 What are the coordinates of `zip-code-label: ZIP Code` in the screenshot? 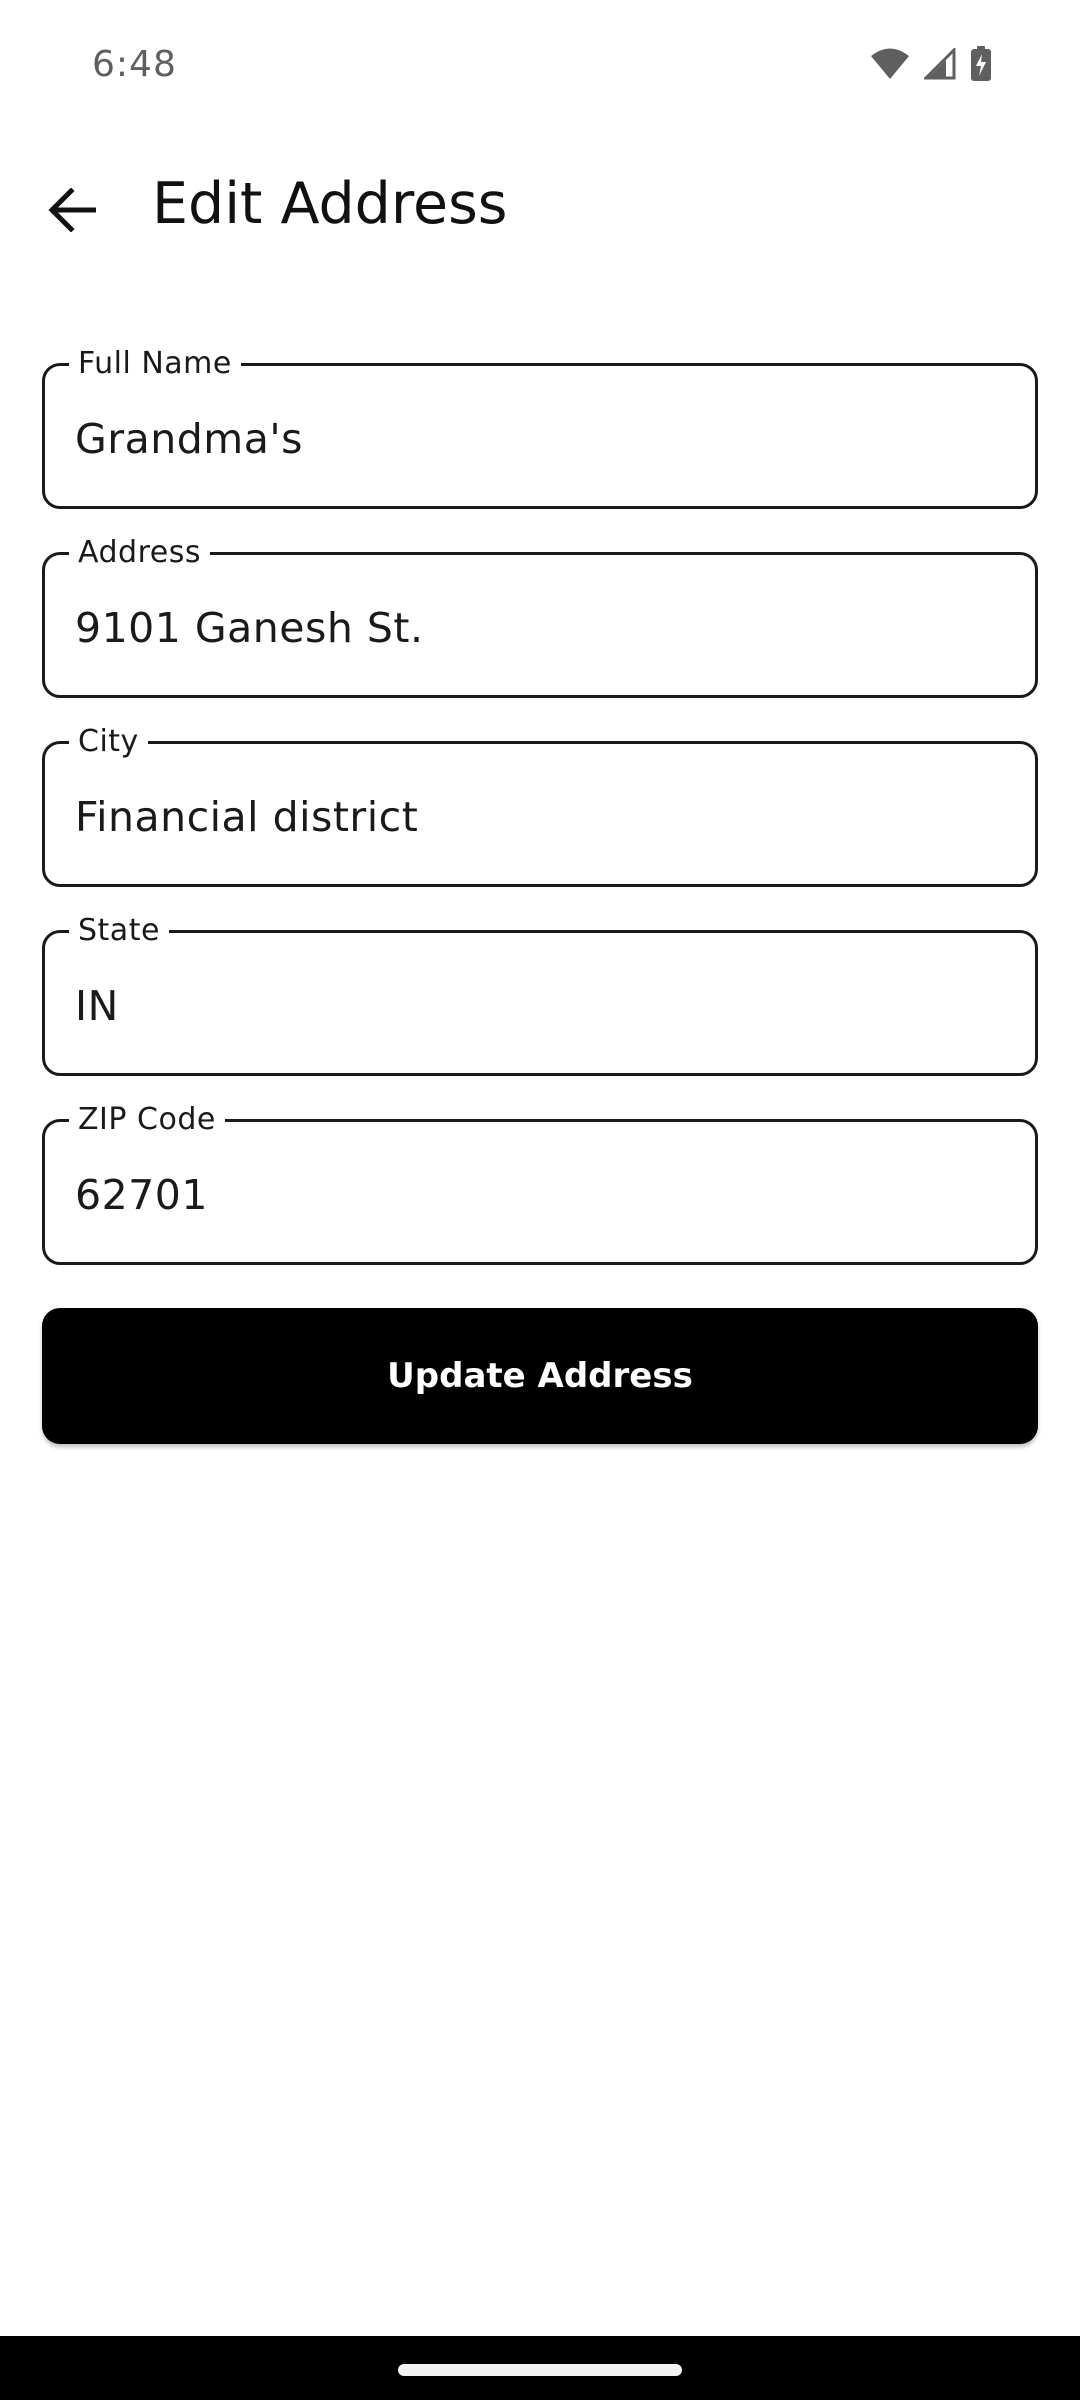 It's located at (147, 1120).